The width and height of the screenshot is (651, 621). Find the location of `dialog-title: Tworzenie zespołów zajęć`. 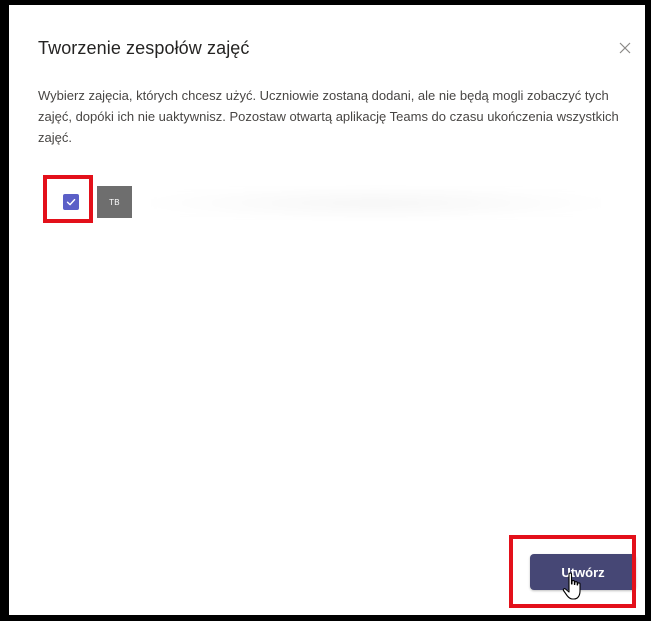

dialog-title: Tworzenie zespołów zajęć is located at coordinates (144, 48).